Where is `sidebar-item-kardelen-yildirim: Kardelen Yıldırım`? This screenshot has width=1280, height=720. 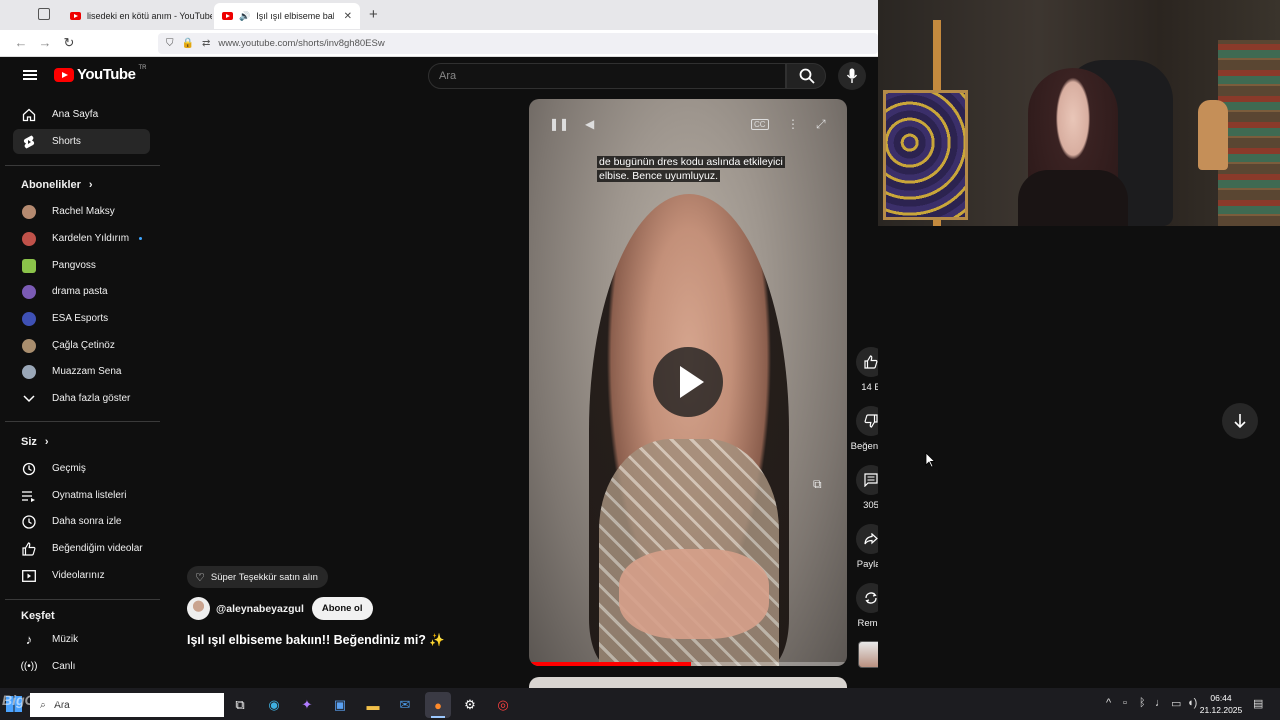
sidebar-item-kardelen-yildirim: Kardelen Yıldırım is located at coordinates (81, 238).